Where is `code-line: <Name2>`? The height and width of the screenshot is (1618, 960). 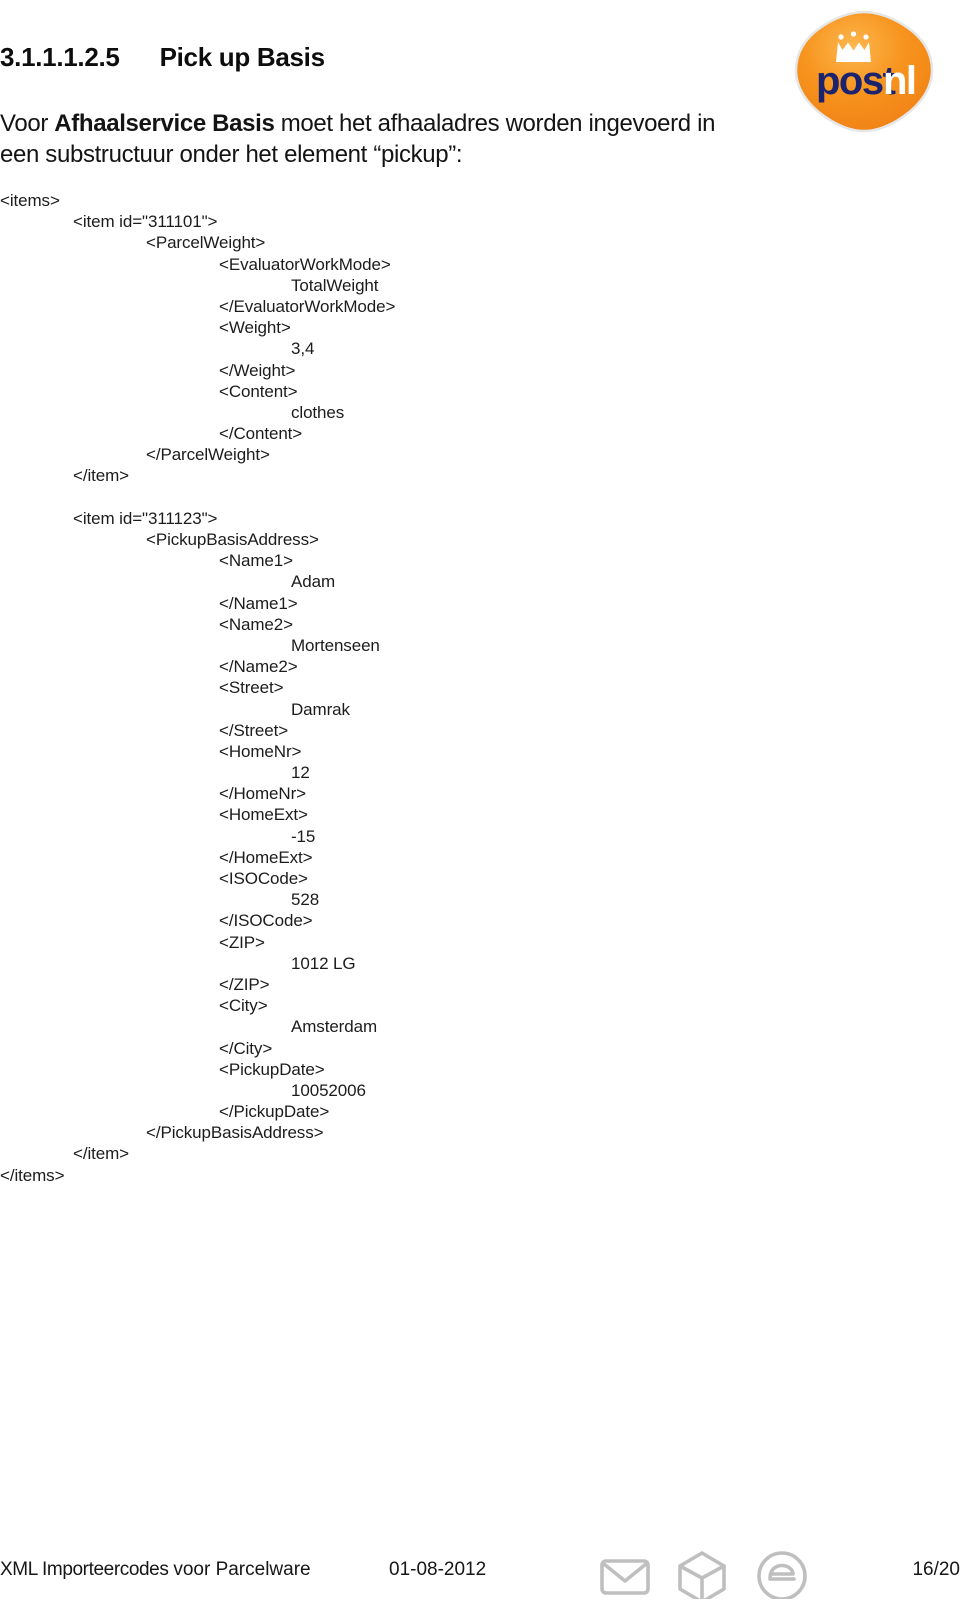
code-line: <Name2> is located at coordinates (256, 624).